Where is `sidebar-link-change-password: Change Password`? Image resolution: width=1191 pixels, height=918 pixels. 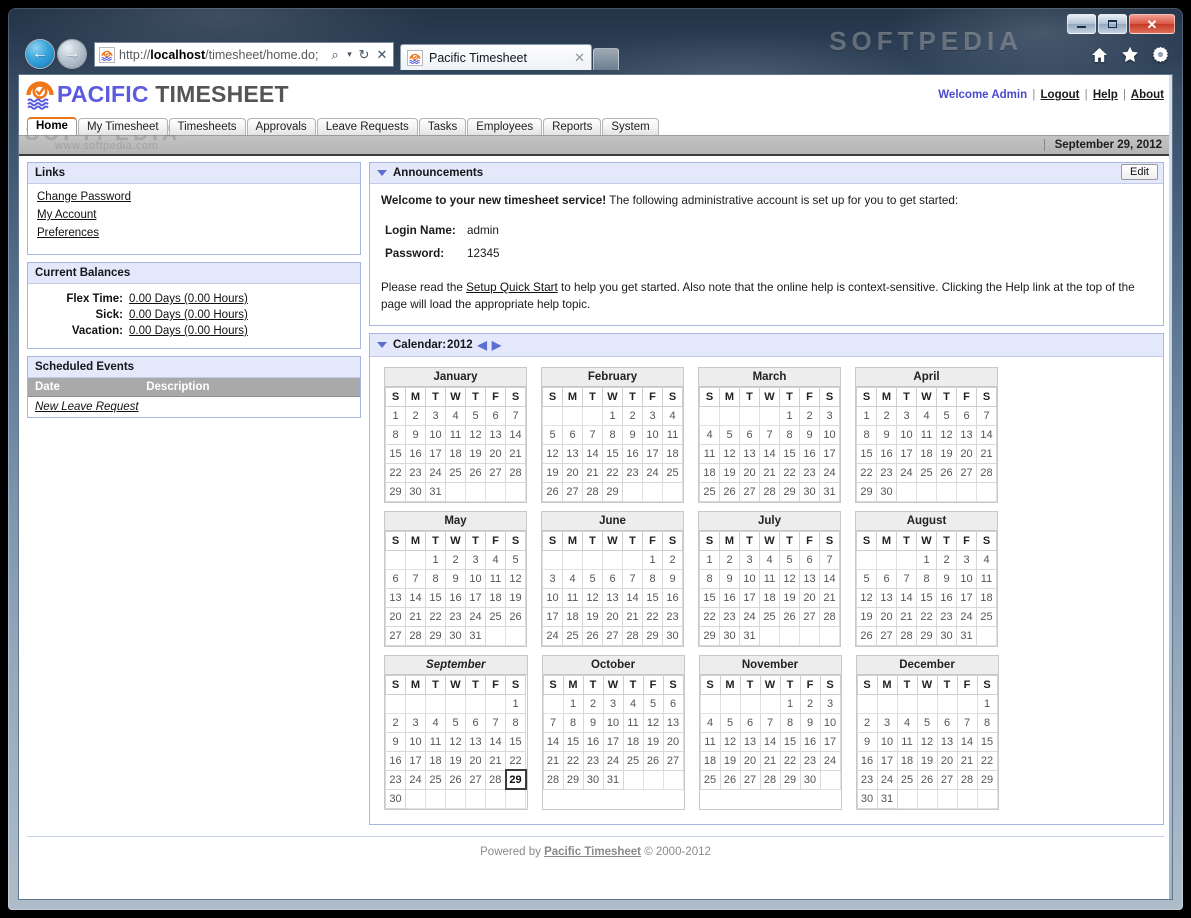
sidebar-link-change-password: Change Password is located at coordinates (194, 197).